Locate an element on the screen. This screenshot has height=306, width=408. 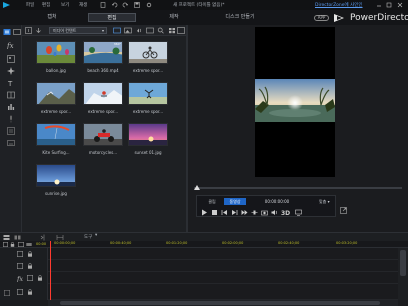
next-frame-icon is located at coordinates (234, 212).